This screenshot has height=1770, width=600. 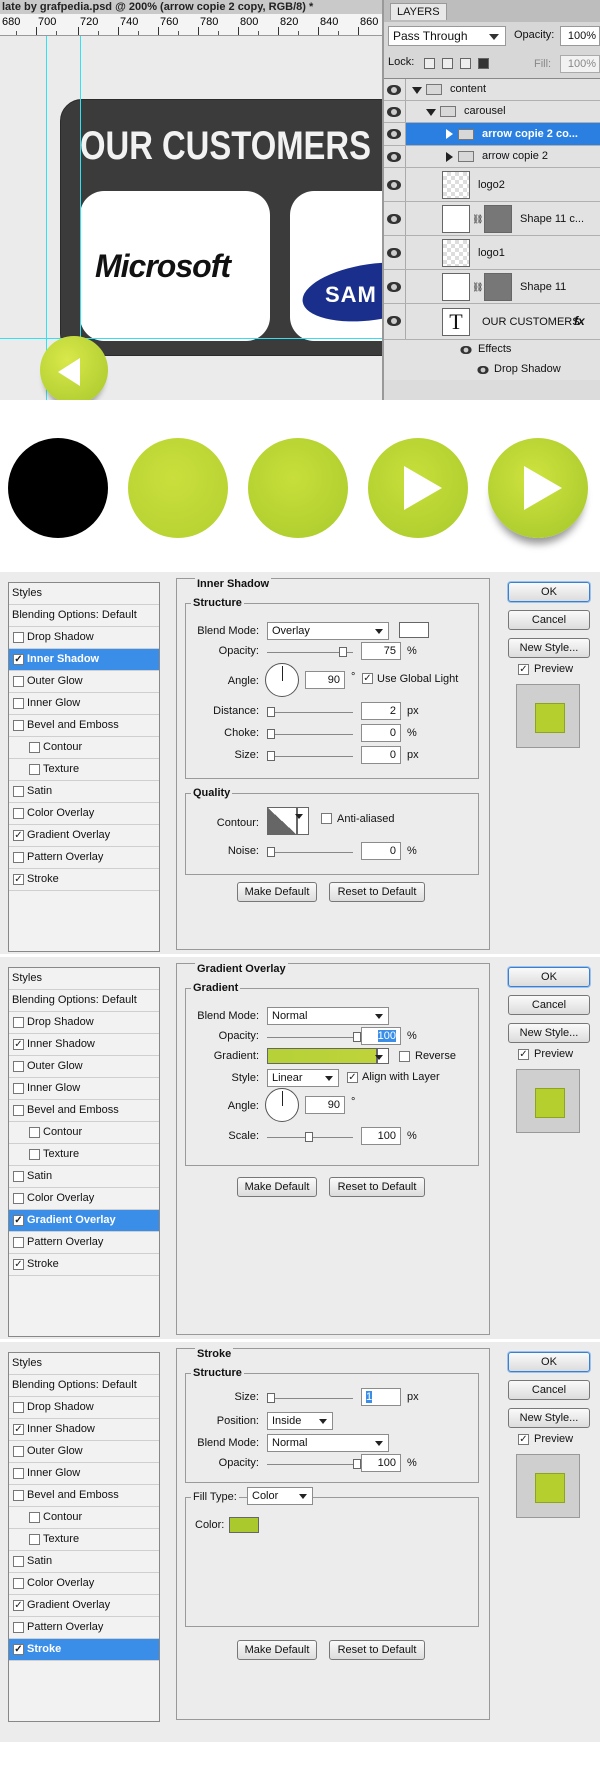 What do you see at coordinates (326, 818) in the screenshot?
I see `anti-aliased-checkbox` at bounding box center [326, 818].